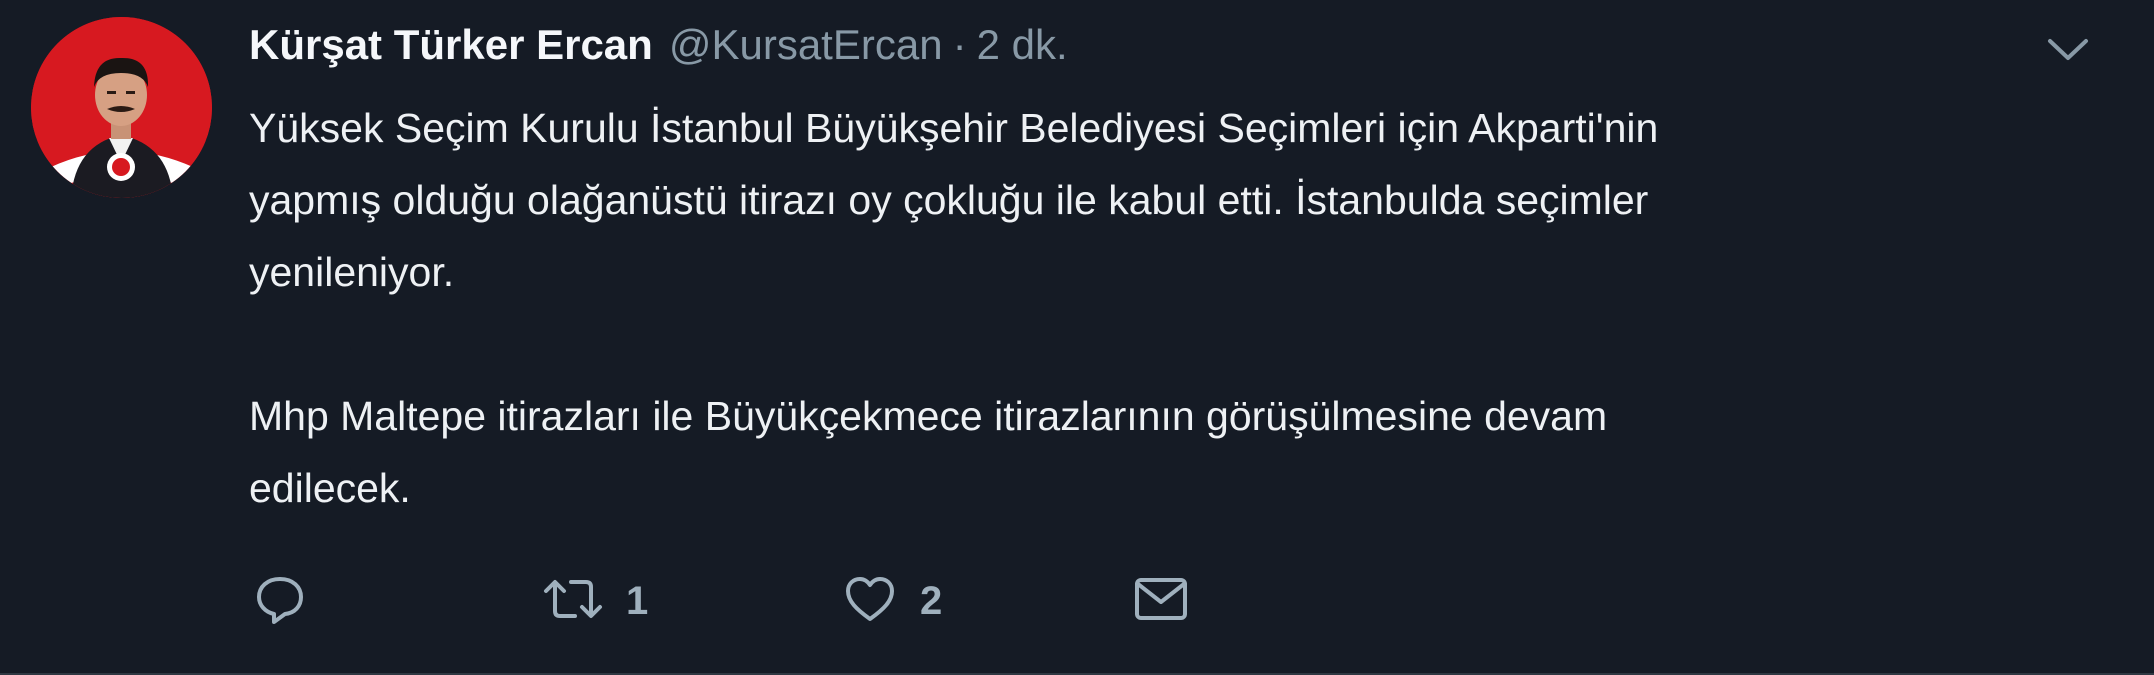 This screenshot has width=2154, height=675. Describe the element at coordinates (658, 45) in the screenshot. I see `tweet-header: Kürşat Türker Ercan @KursatErcan · 2 dk.` at that location.